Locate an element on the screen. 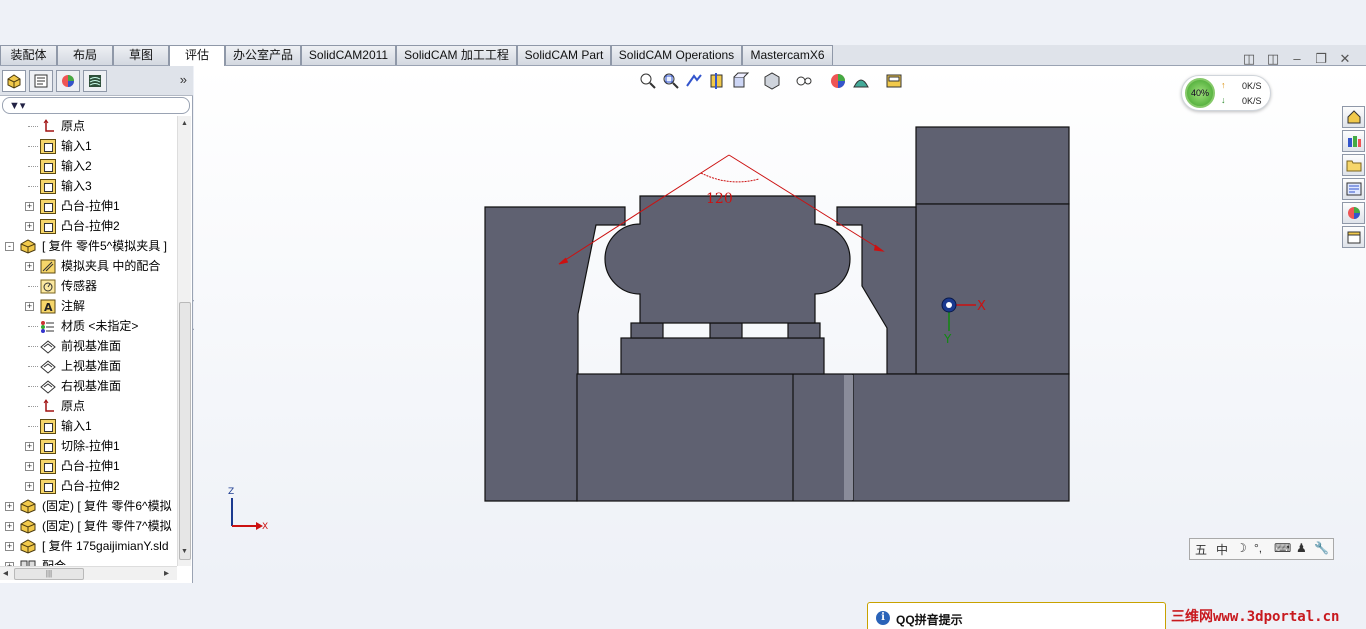 This screenshot has height=629, width=1366. view-settings-icon is located at coordinates (894, 81).